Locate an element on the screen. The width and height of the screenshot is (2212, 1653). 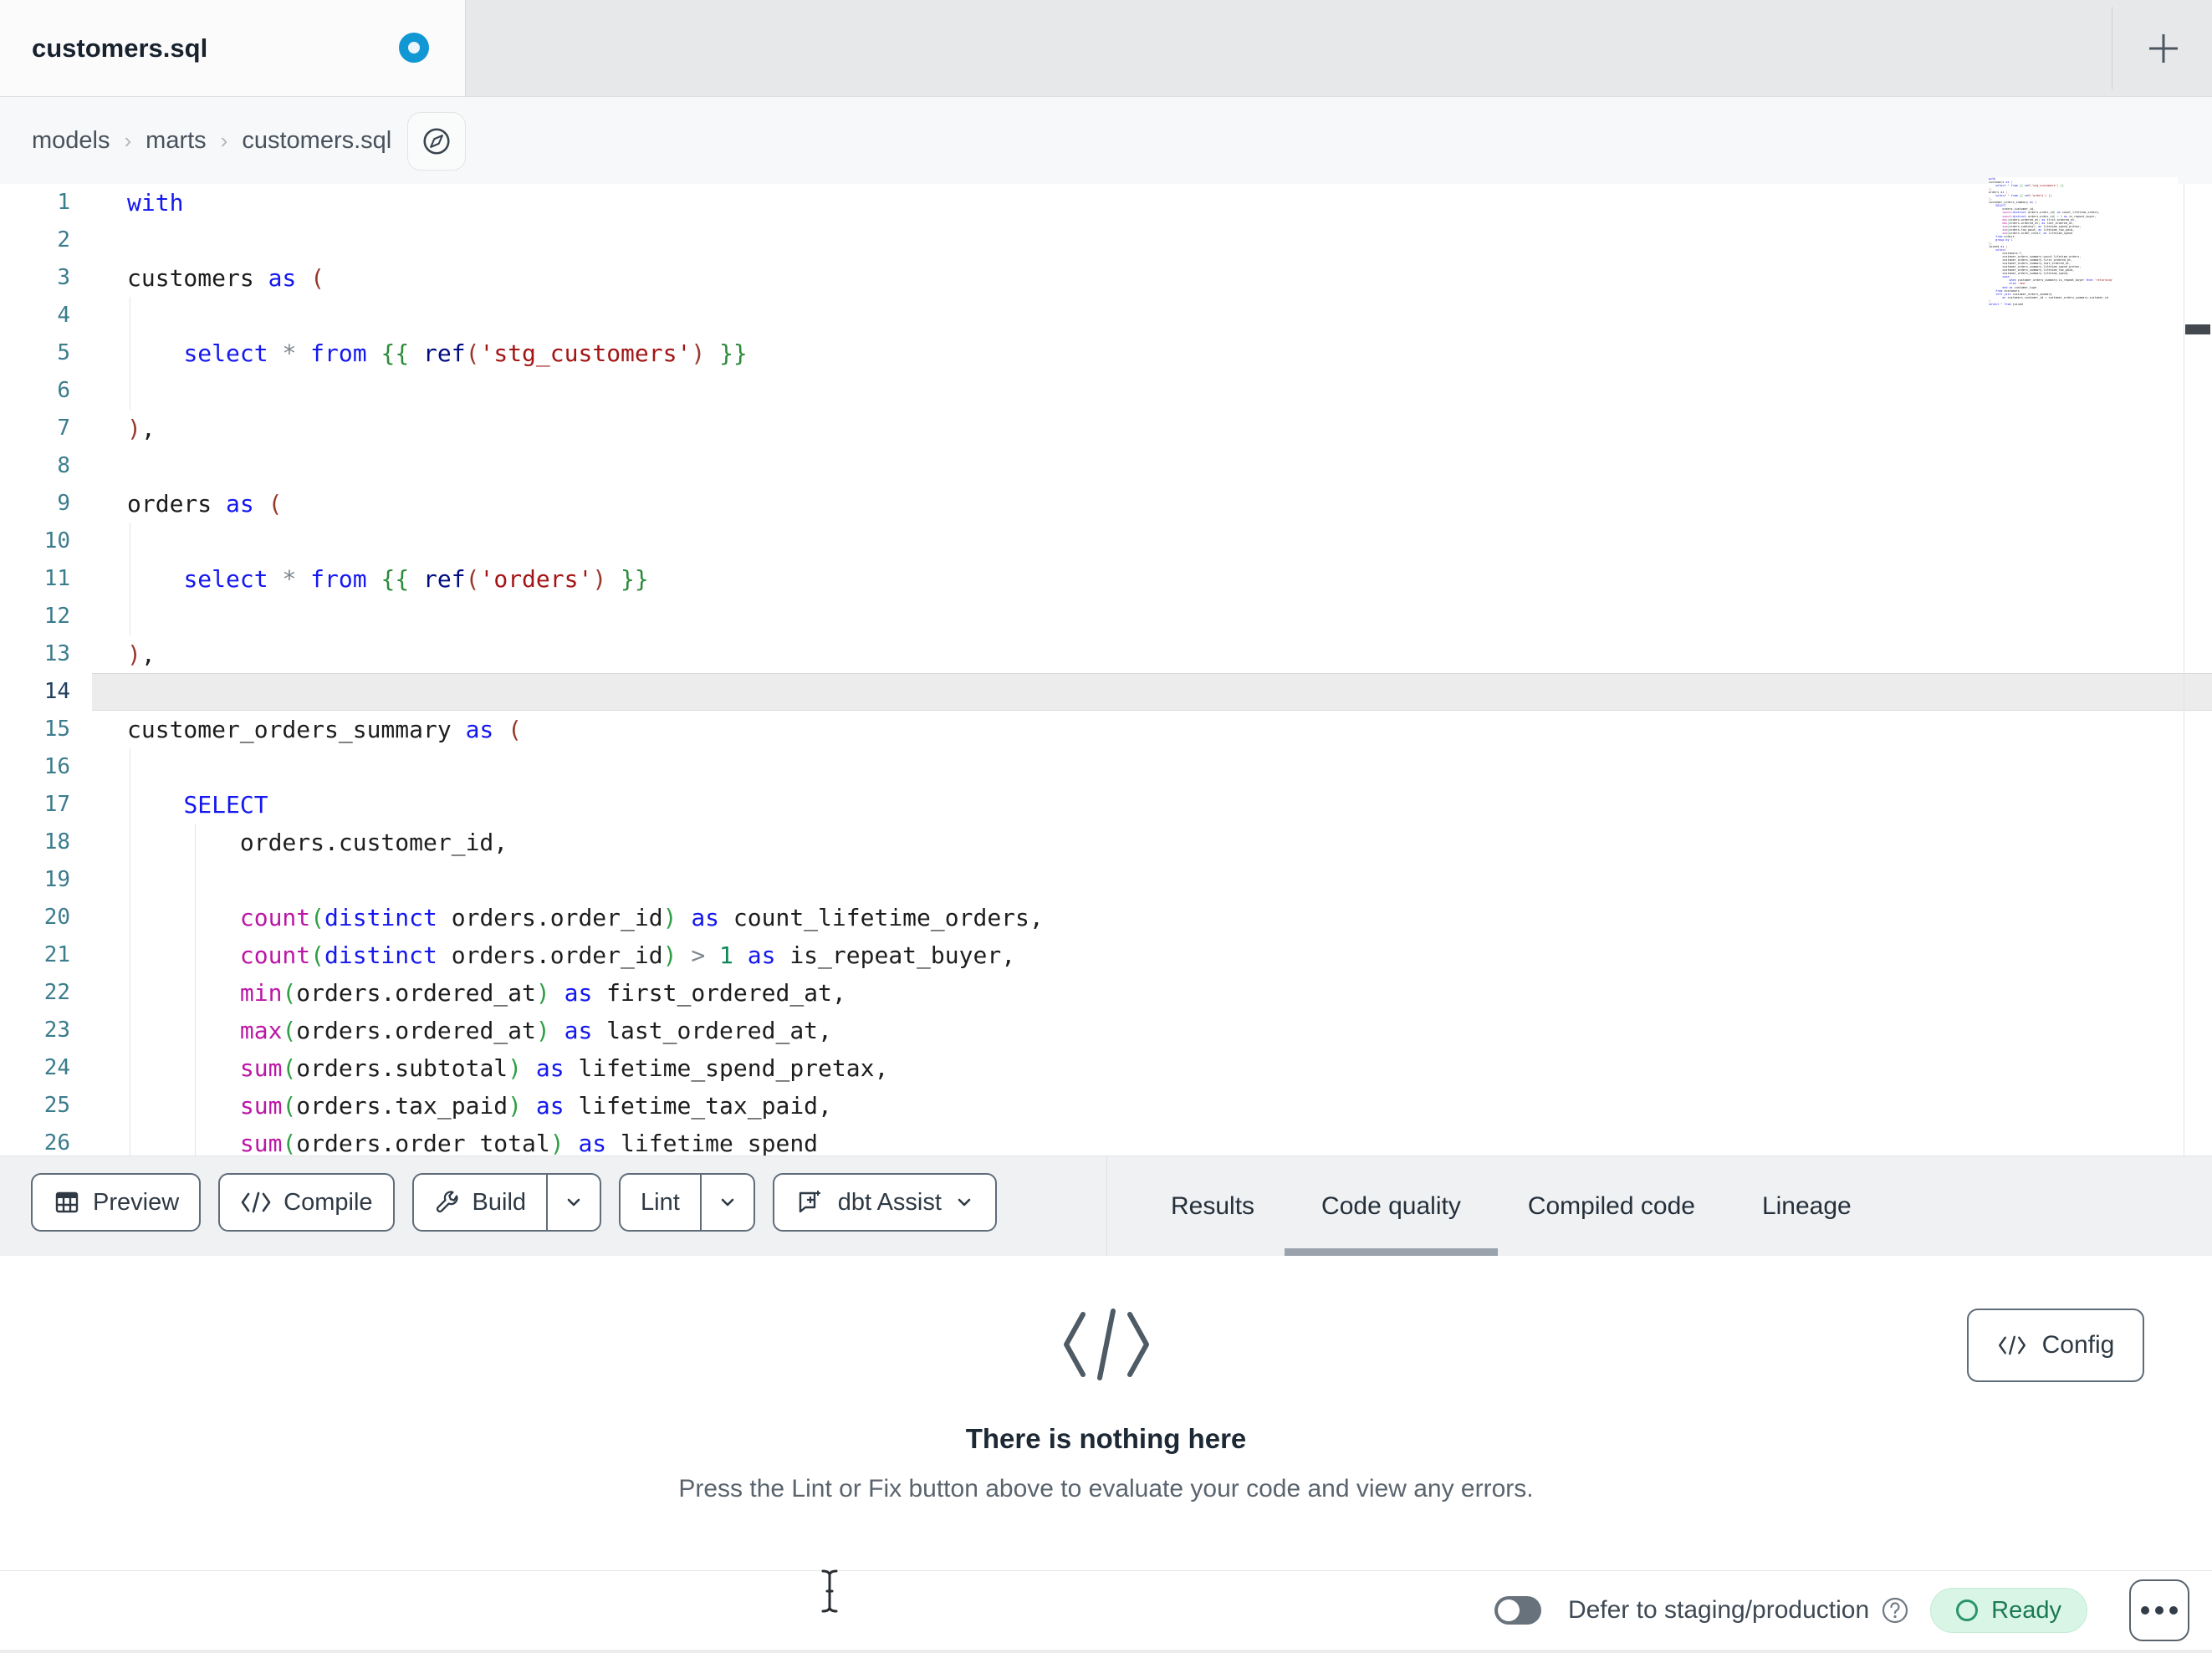
status-circle-icon is located at coordinates (1967, 1610).